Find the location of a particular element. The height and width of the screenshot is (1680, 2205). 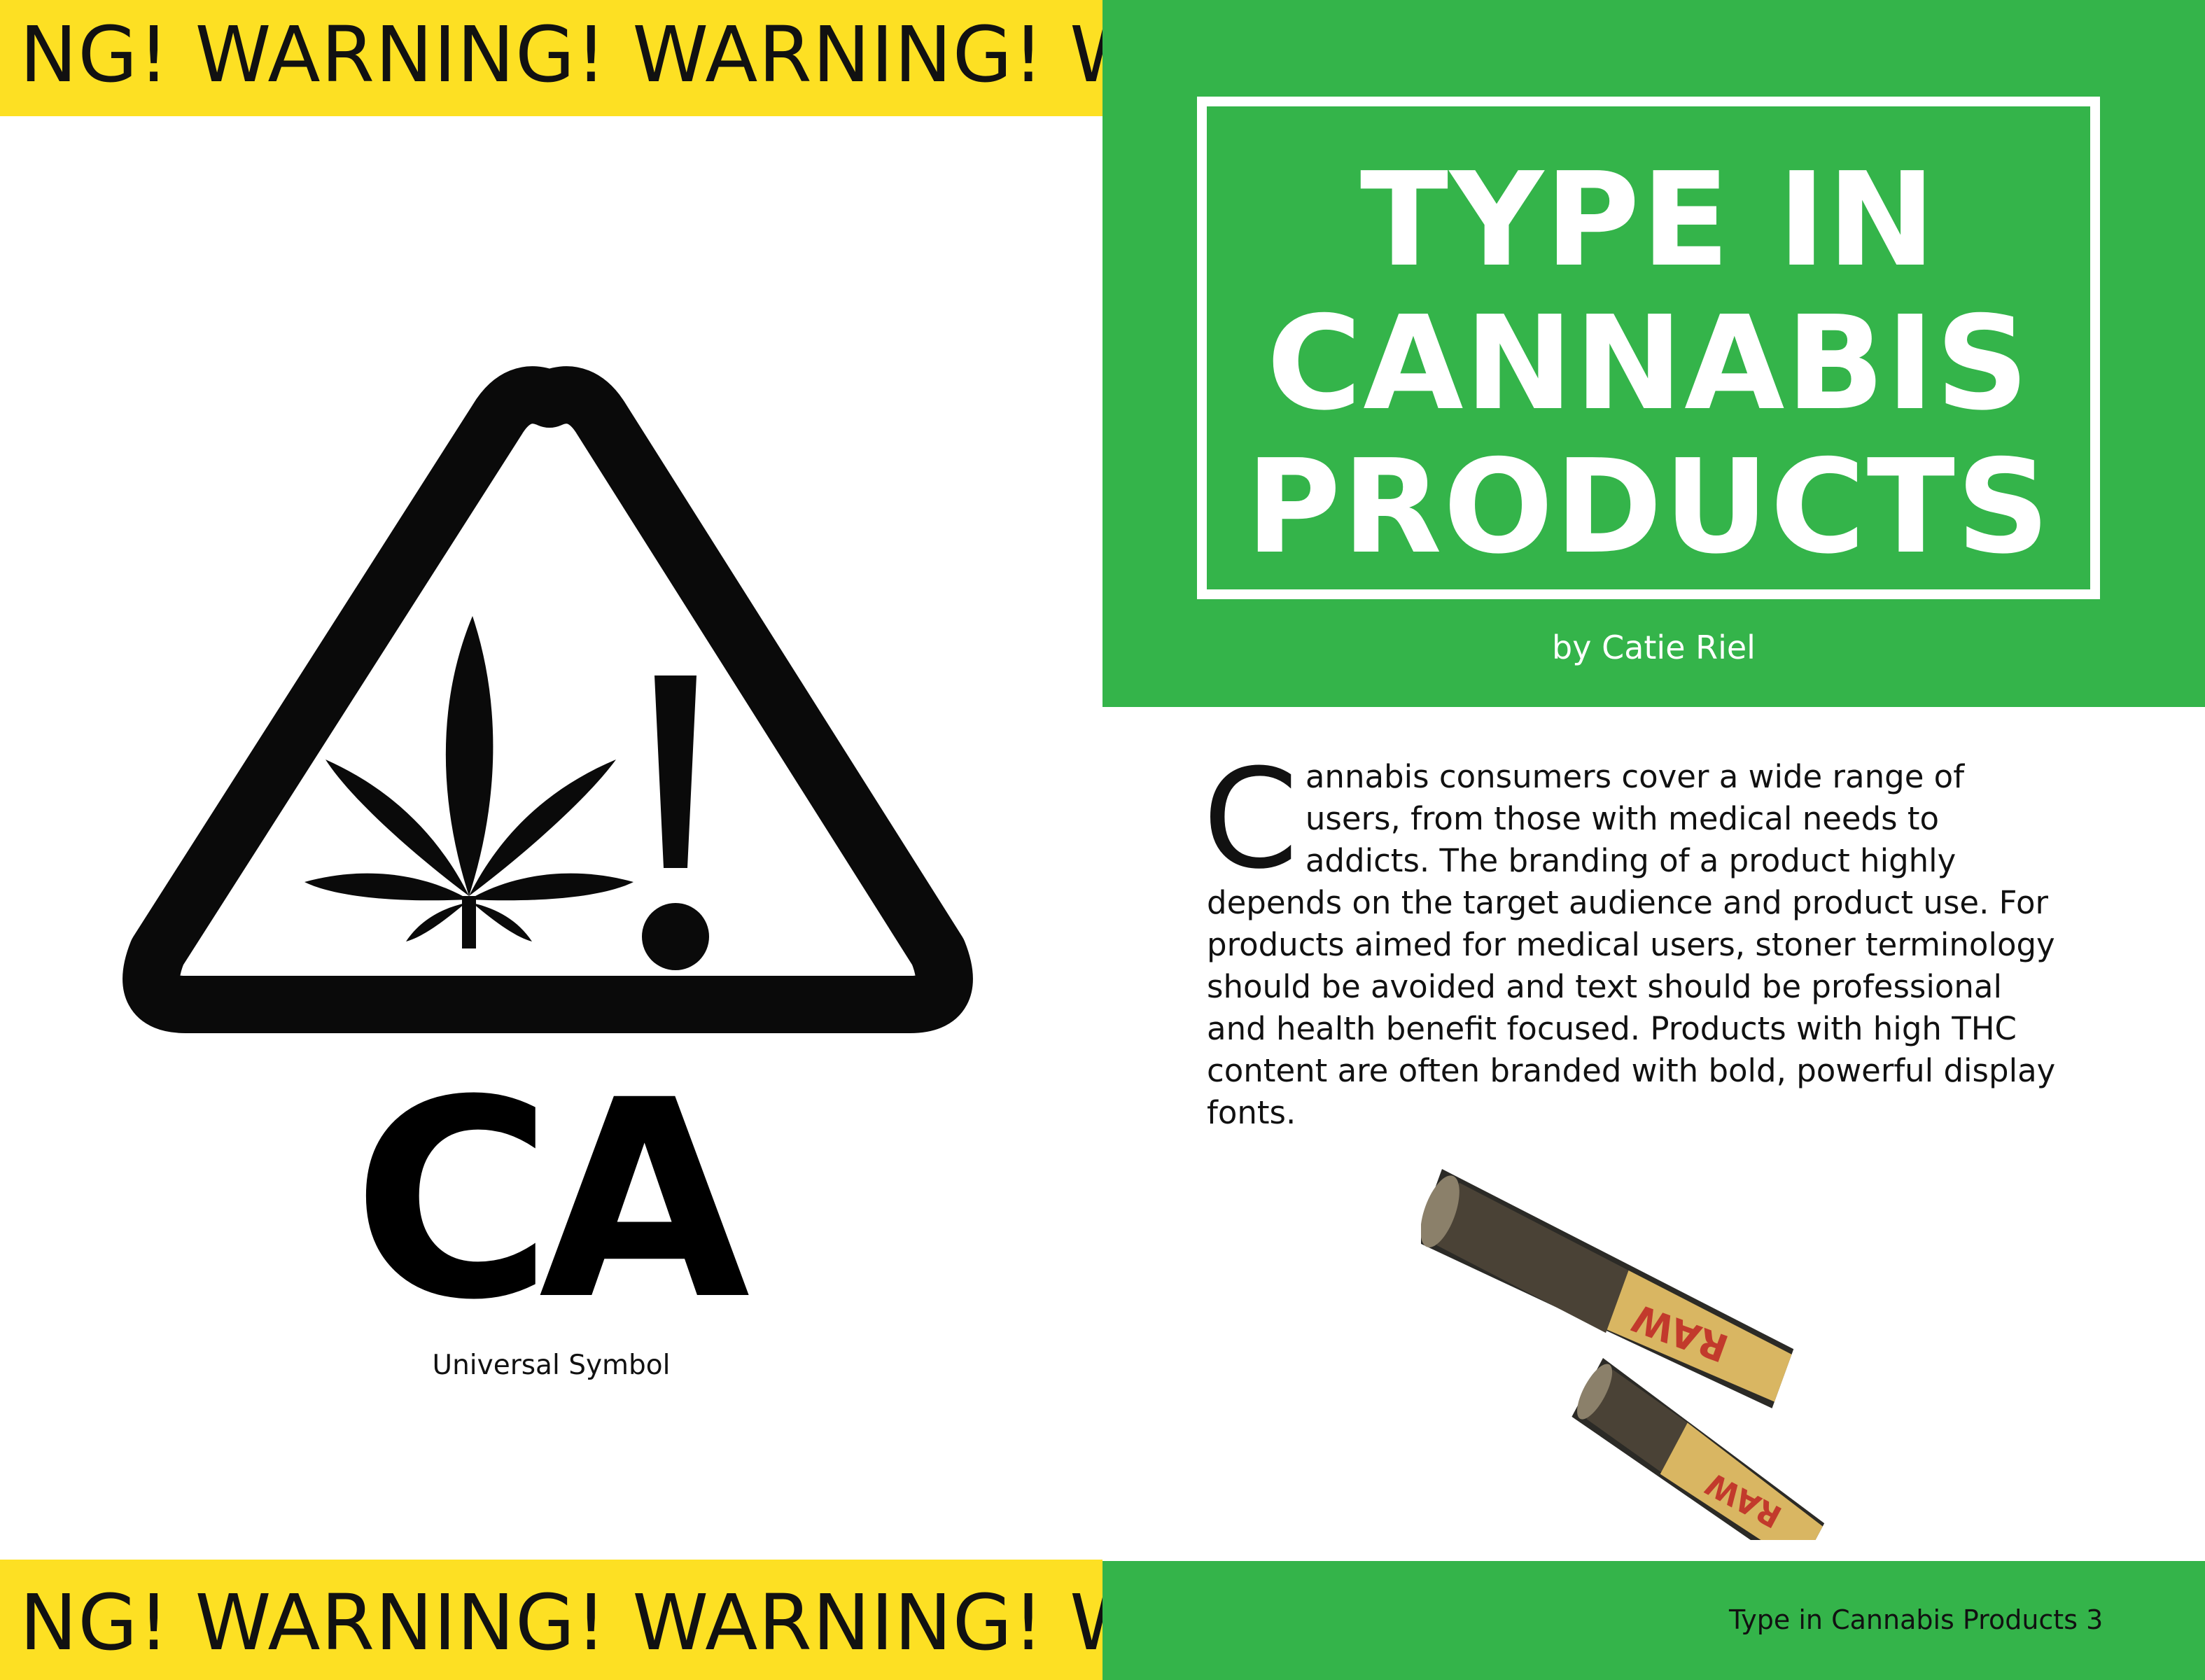

title-line-2: CANNABIS is located at coordinates (1648, 363).